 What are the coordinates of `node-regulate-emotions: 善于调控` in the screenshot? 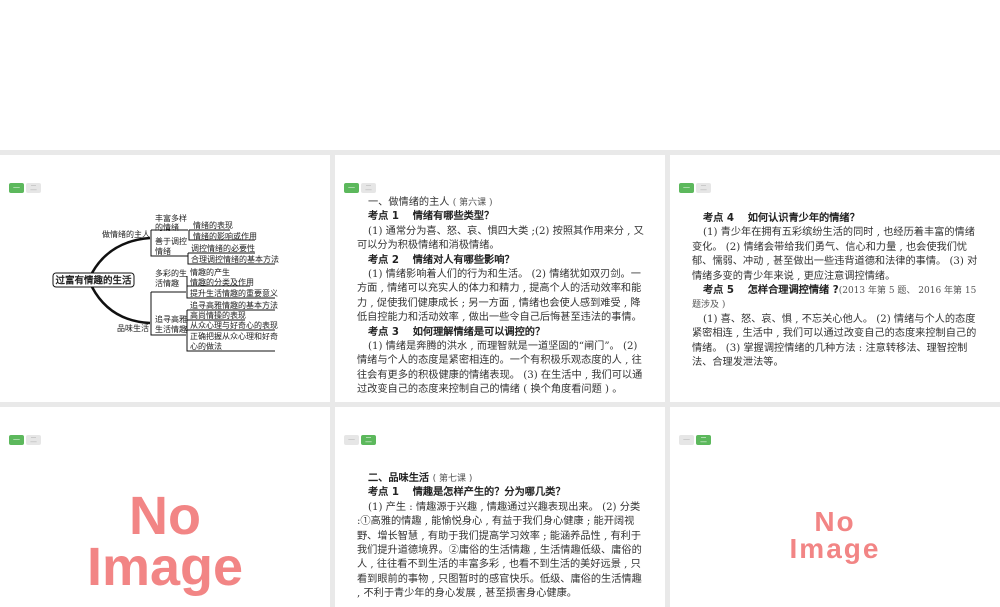 It's located at (171, 241).